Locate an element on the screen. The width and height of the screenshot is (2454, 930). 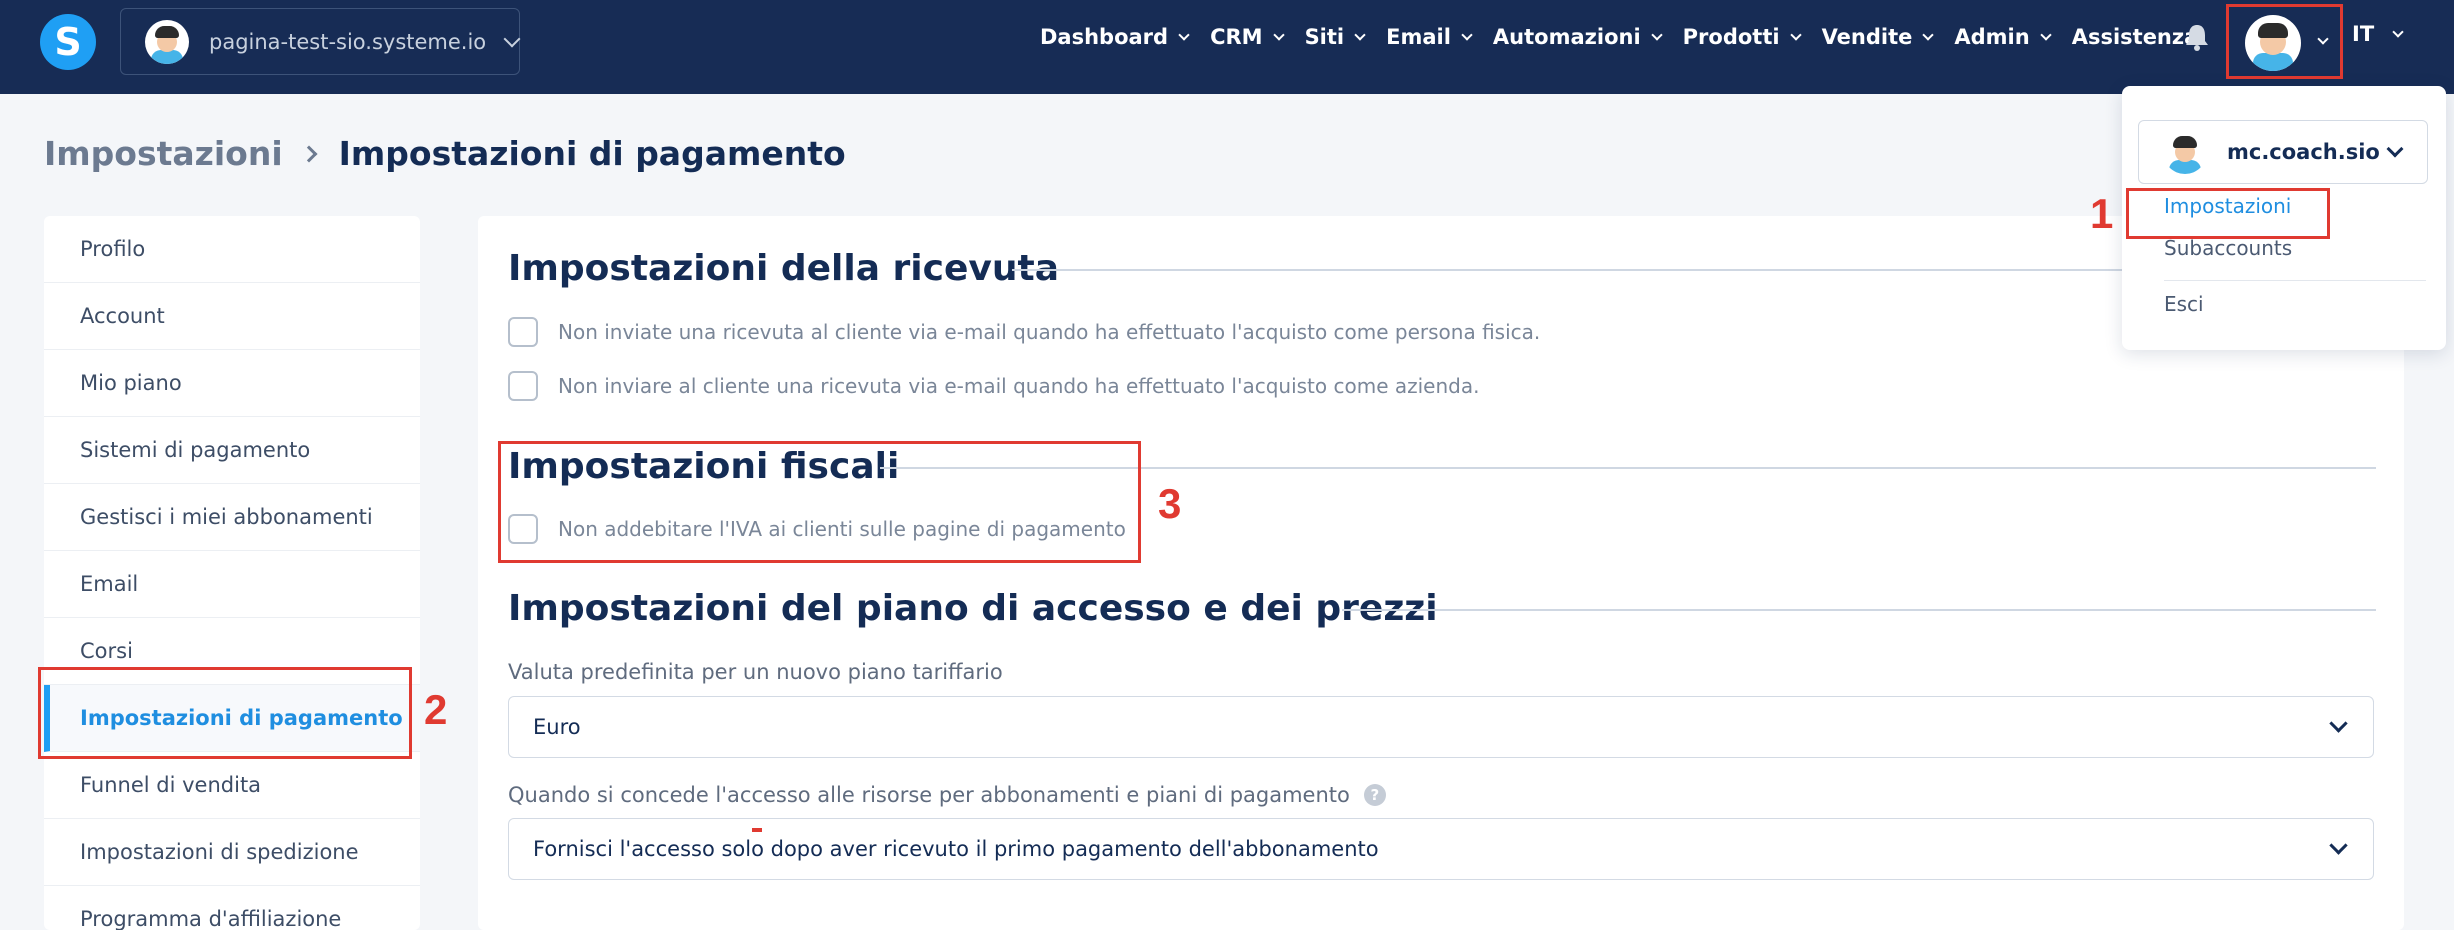
sidebar-item-profilo: Profilo is located at coordinates (232, 249).